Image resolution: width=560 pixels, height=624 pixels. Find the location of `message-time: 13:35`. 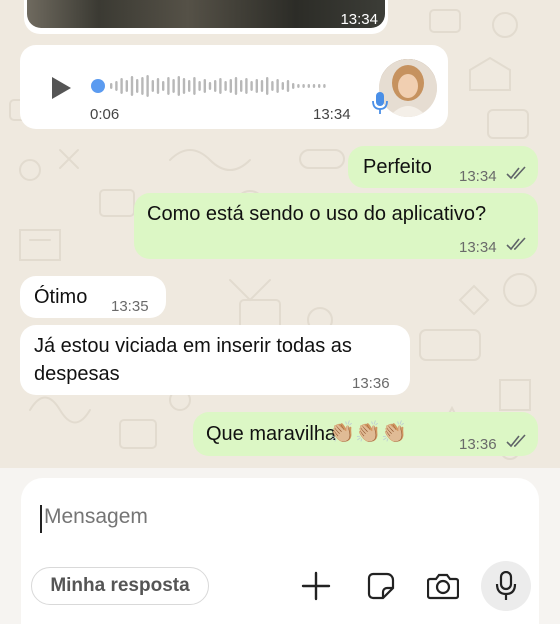

message-time: 13:35 is located at coordinates (130, 306).